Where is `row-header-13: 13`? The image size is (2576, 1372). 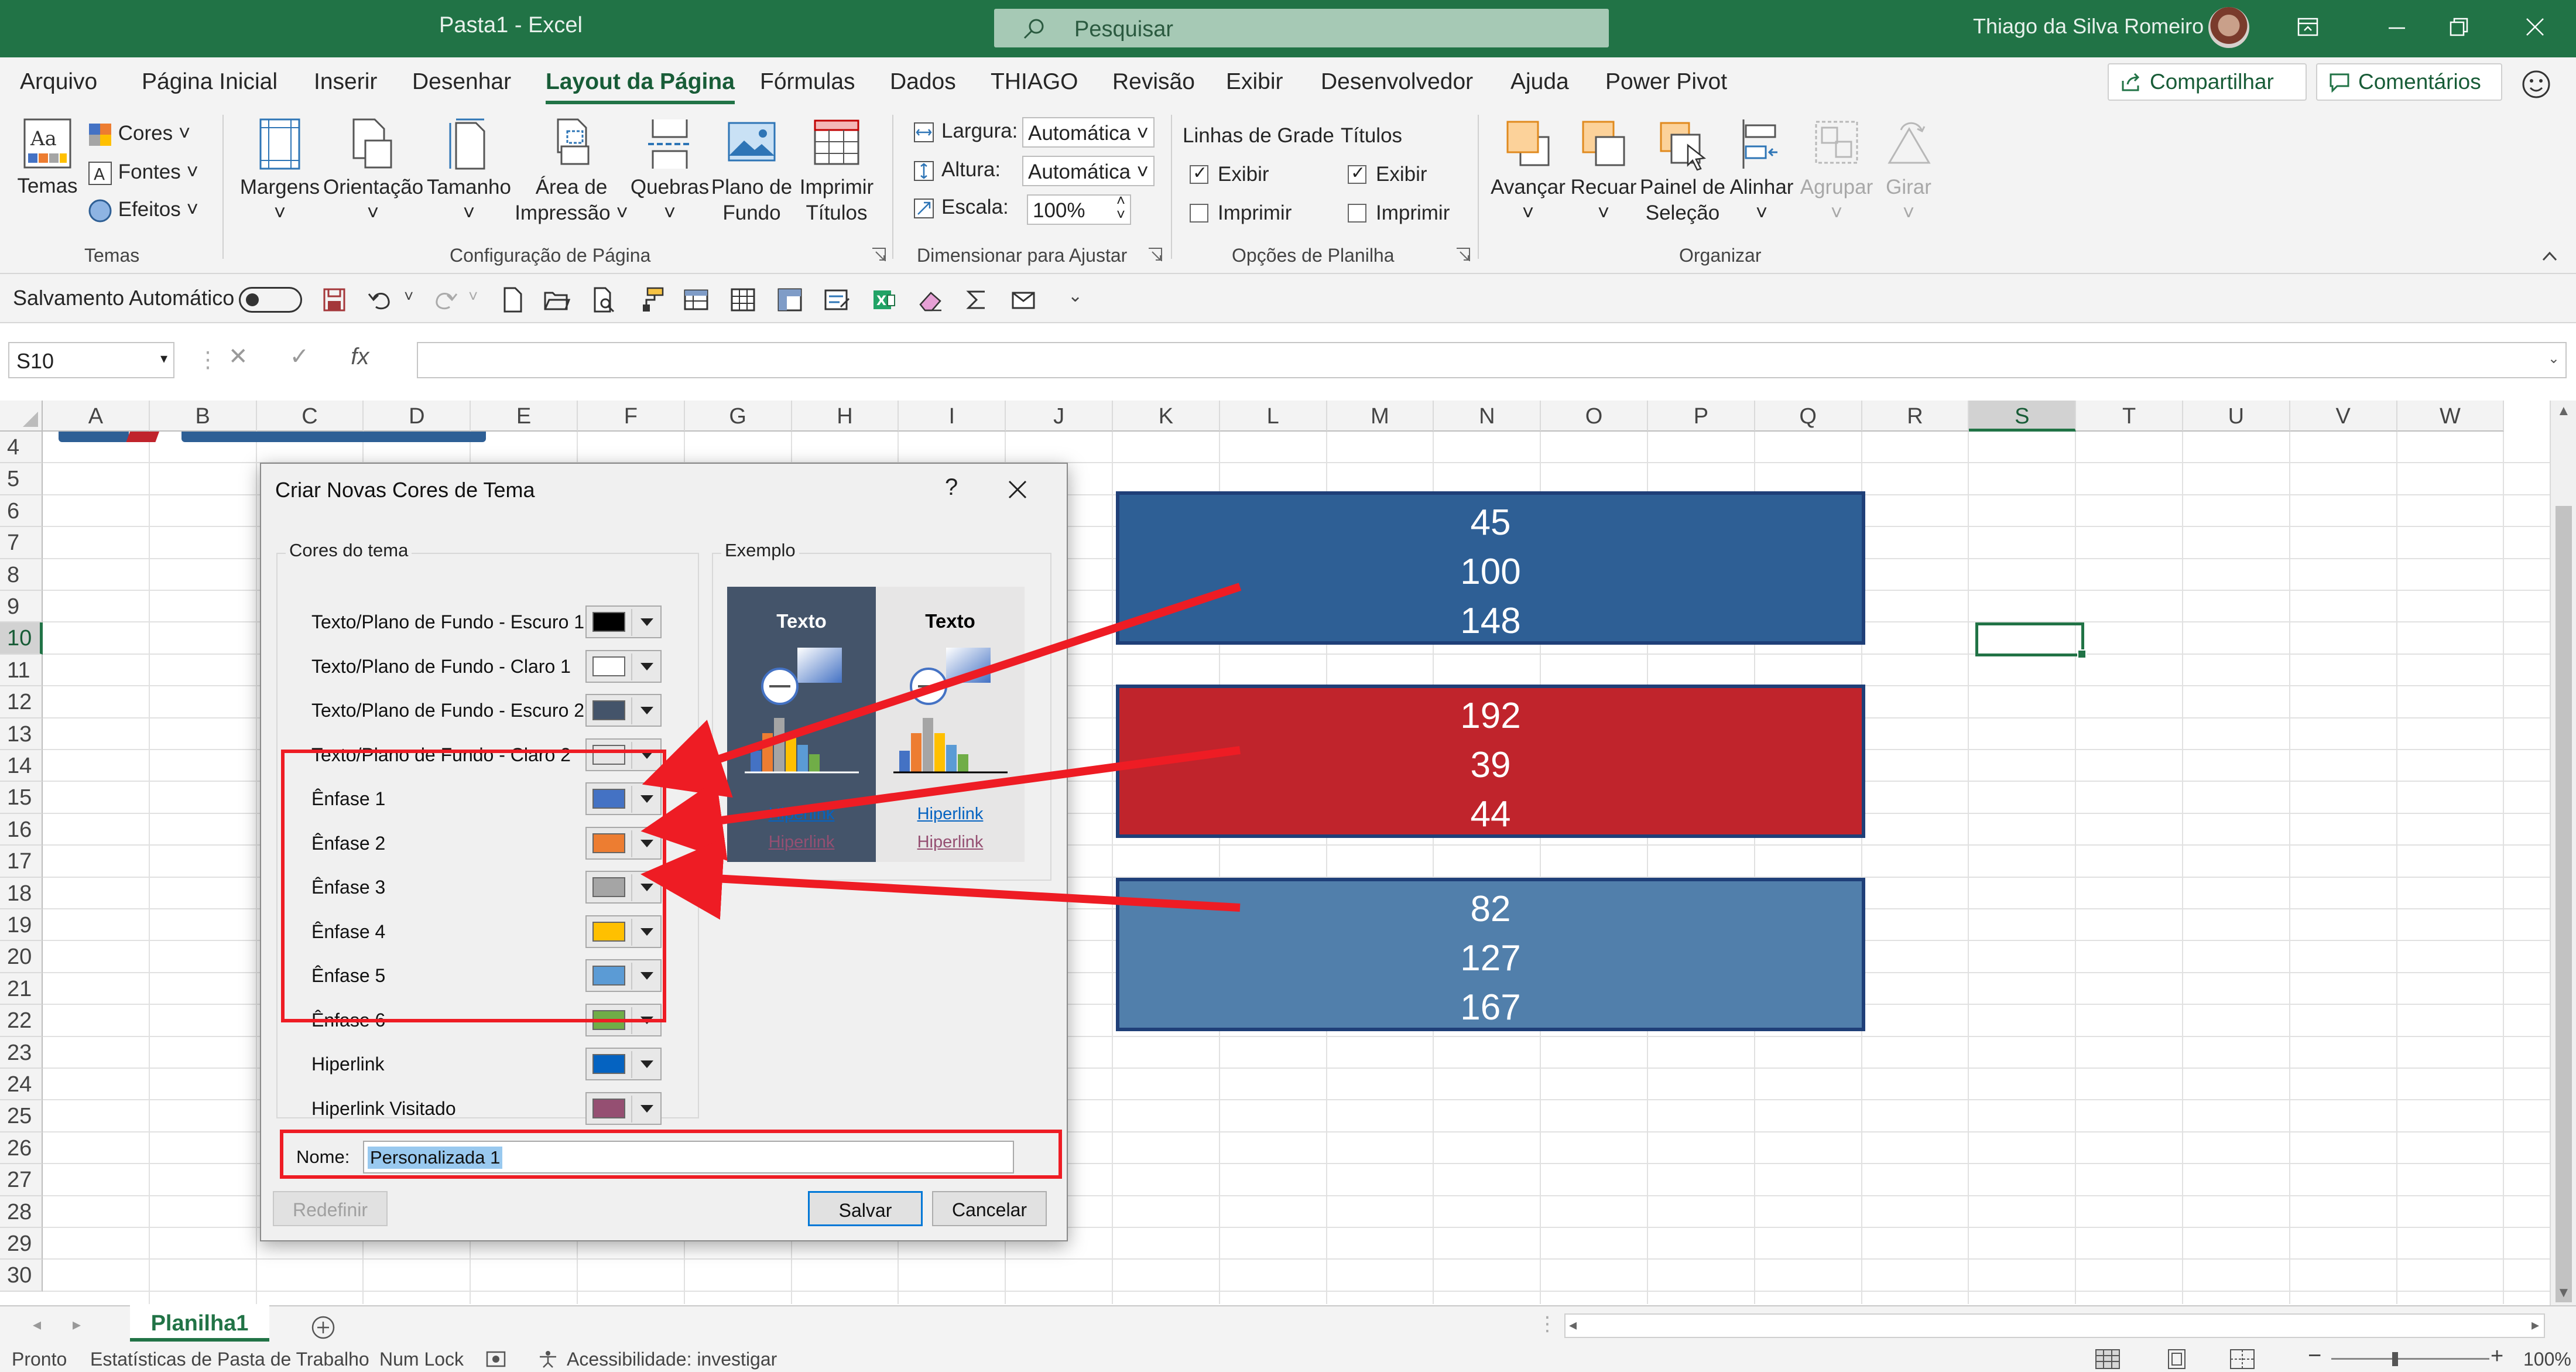
row-header-13: 13 is located at coordinates (22, 734).